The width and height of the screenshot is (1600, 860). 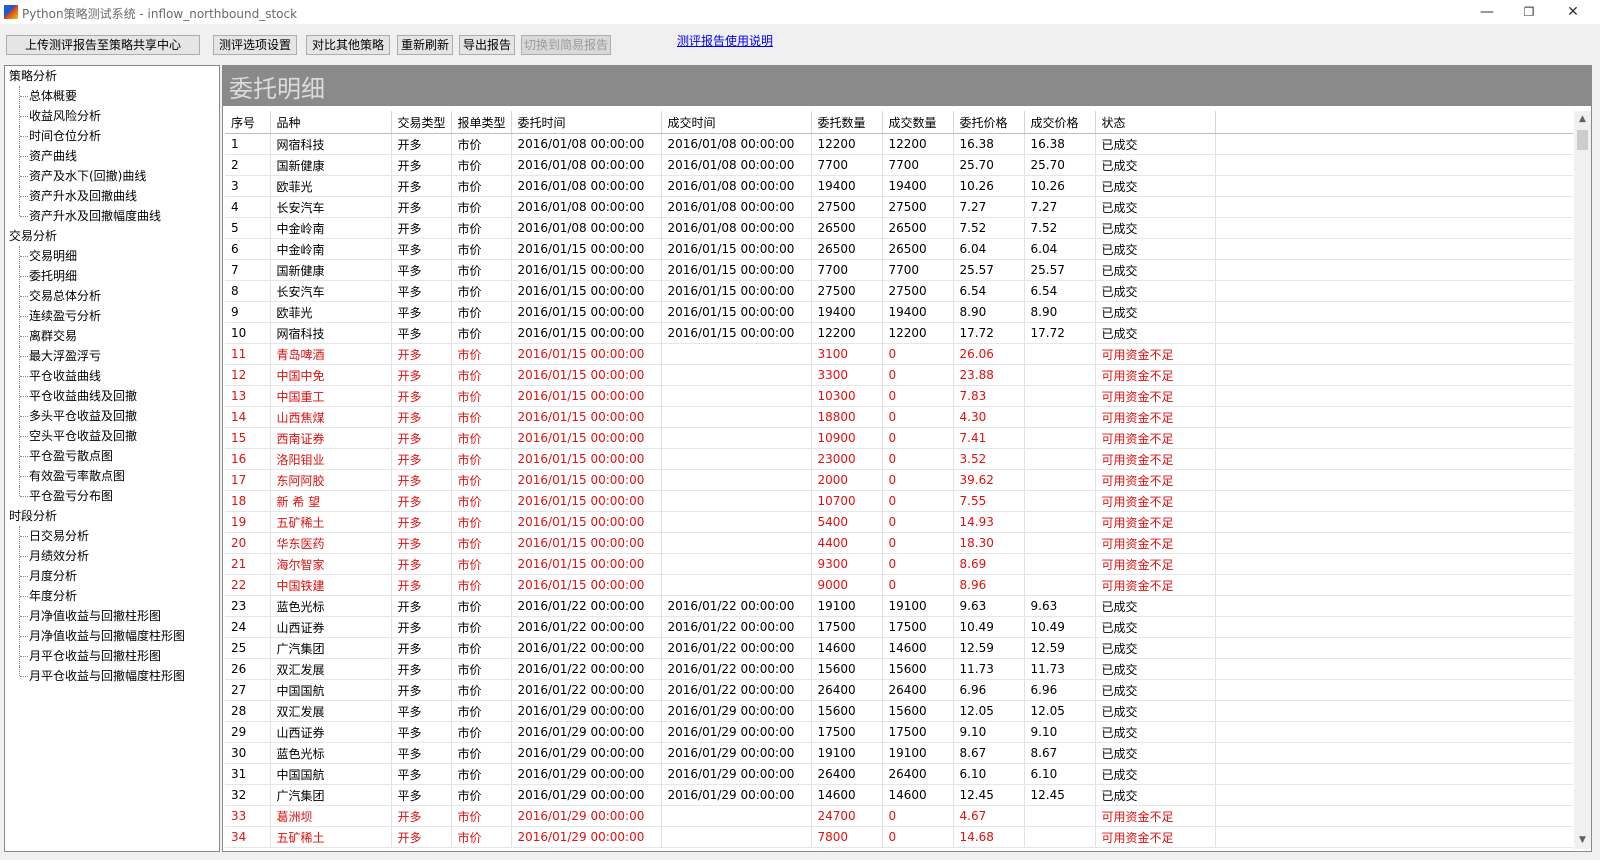 I want to click on scroll-thumb, so click(x=1582, y=140).